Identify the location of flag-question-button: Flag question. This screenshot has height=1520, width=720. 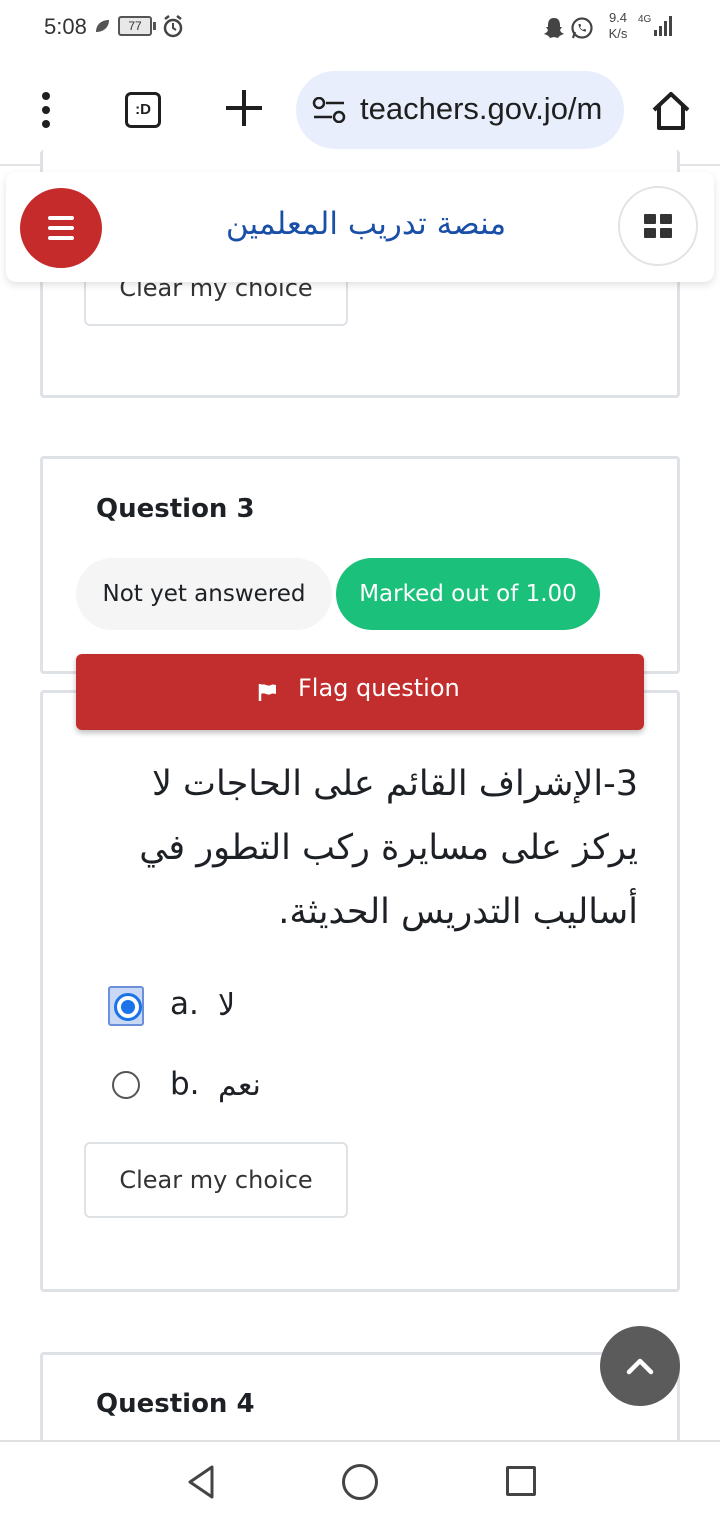
(360, 692).